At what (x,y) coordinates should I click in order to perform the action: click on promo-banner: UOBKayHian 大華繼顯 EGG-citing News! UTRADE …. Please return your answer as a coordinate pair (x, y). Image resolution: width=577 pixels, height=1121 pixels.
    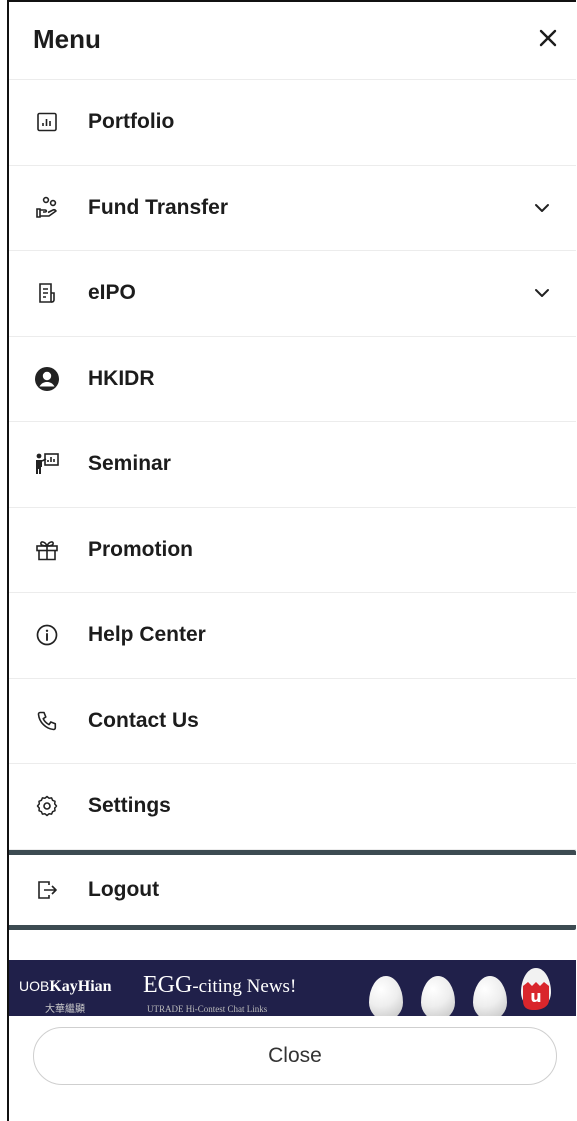
    Looking at the image, I should click on (292, 988).